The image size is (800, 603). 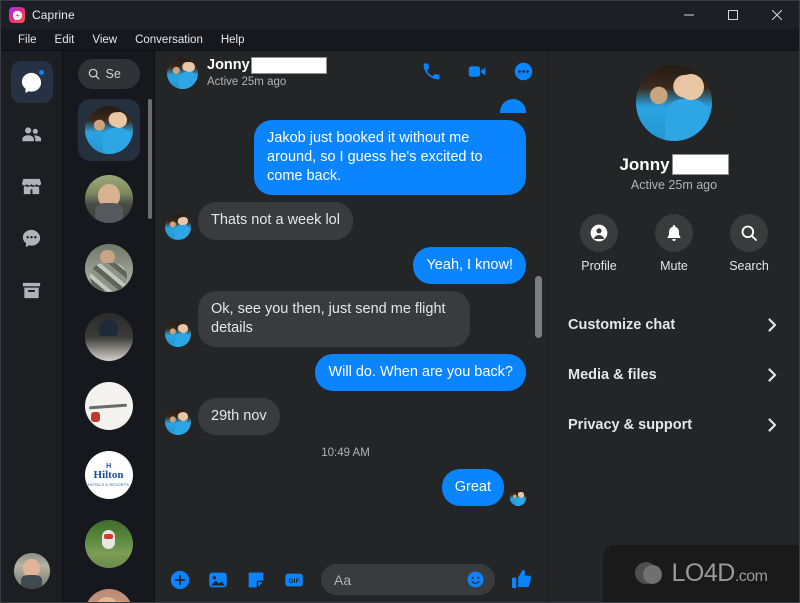 What do you see at coordinates (523, 74) in the screenshot?
I see `ellipsis-circle-icon` at bounding box center [523, 74].